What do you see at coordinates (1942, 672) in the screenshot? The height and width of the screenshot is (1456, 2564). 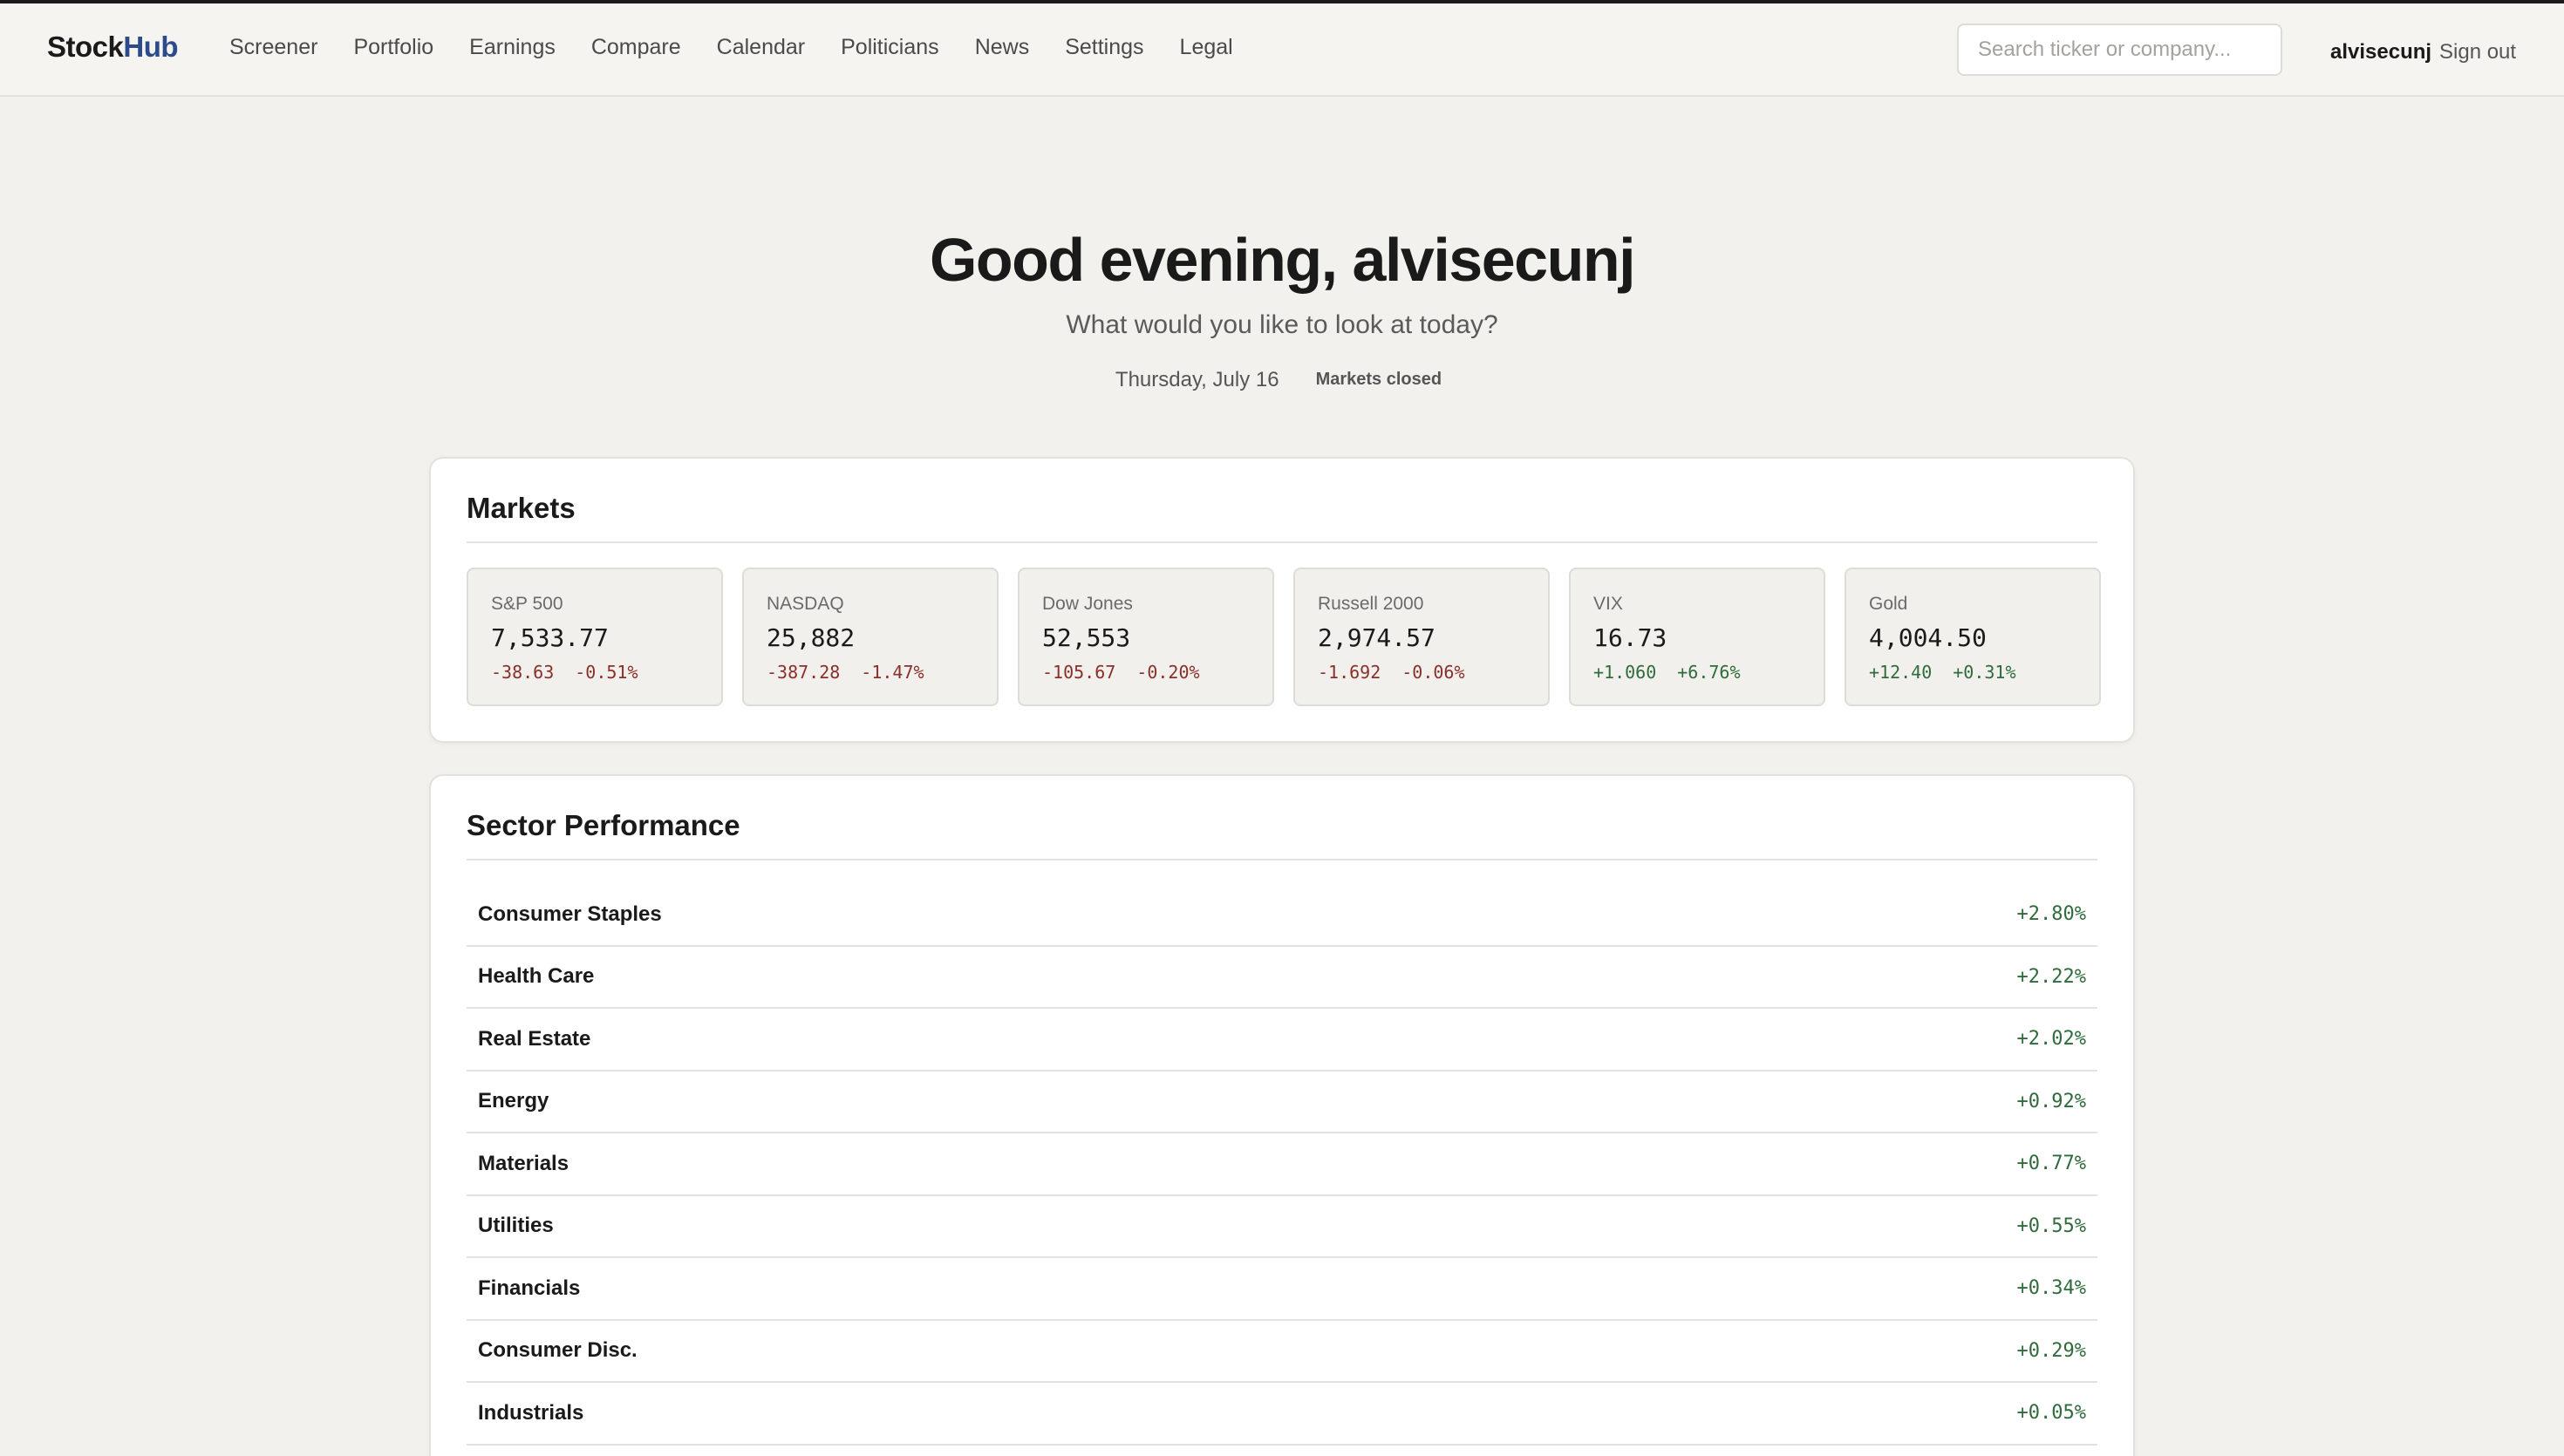 I see `tile-change: +12.40 +0.31%` at bounding box center [1942, 672].